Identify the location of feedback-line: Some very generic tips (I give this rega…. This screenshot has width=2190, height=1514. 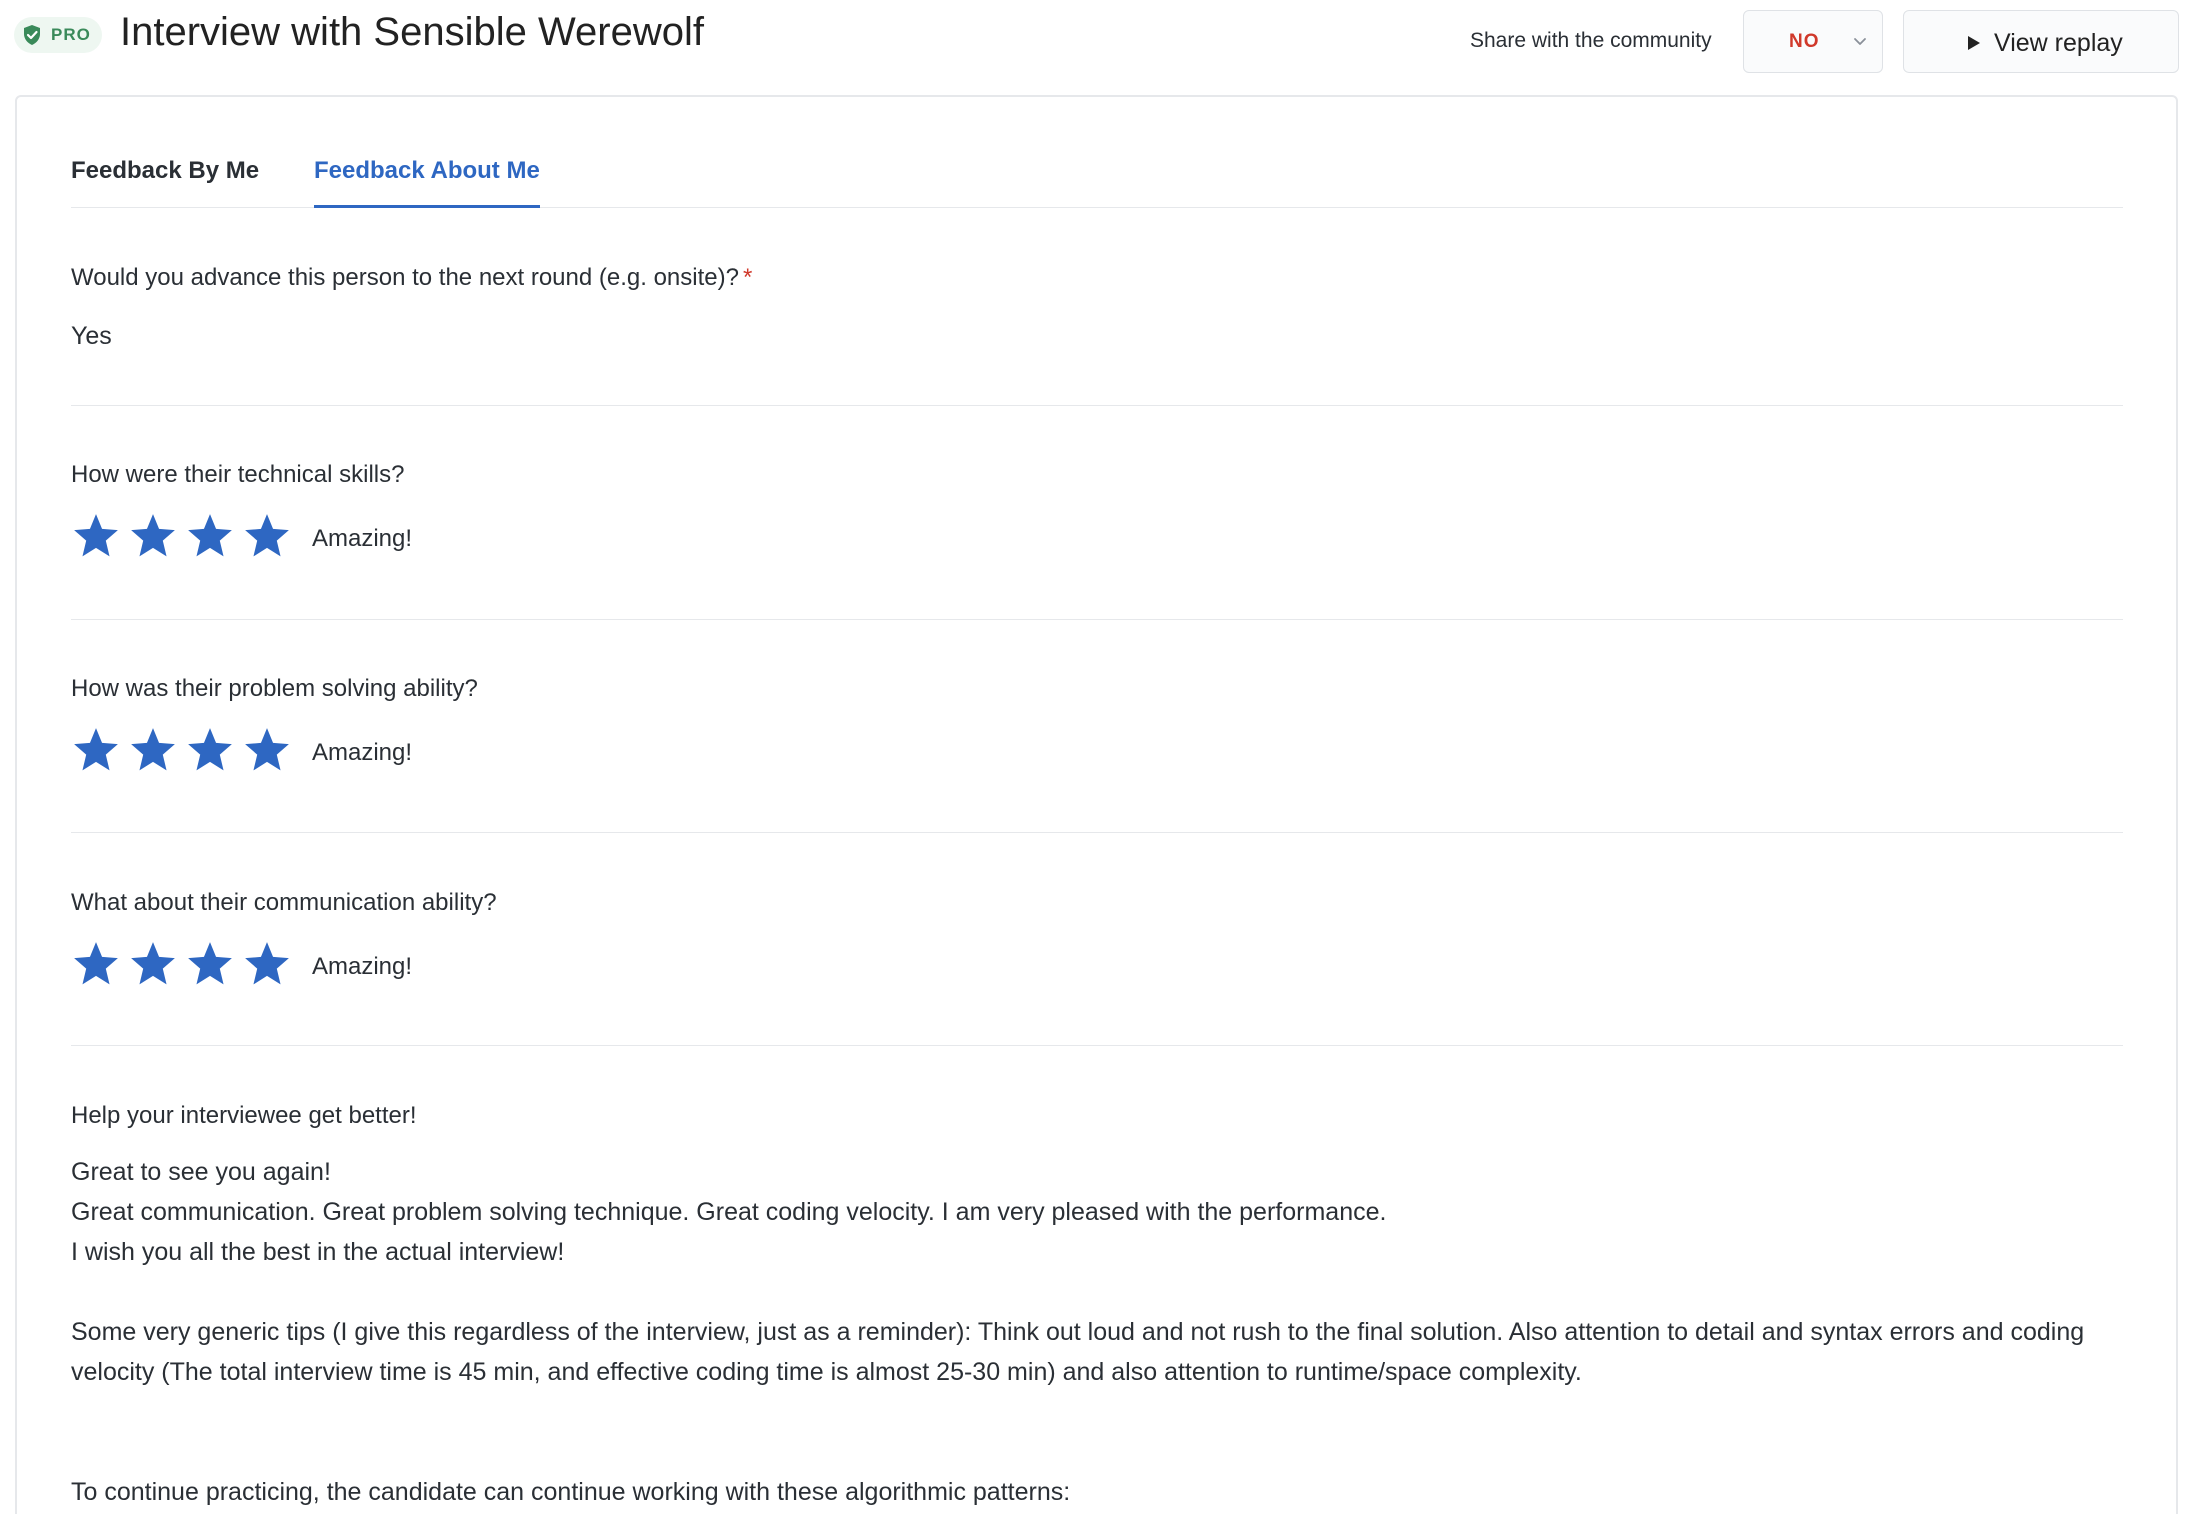
(1078, 1352).